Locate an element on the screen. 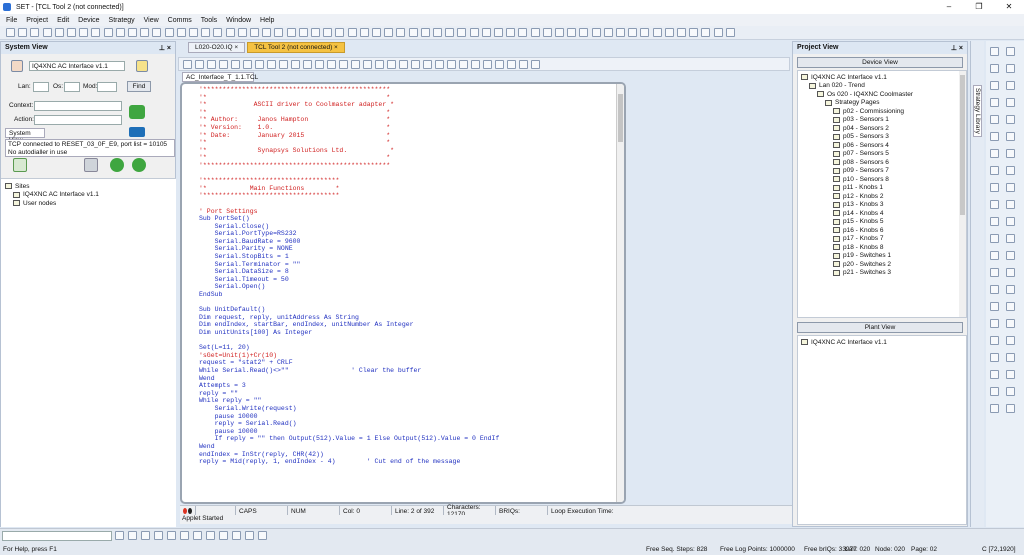 The image size is (1024, 555). mod-input is located at coordinates (107, 87).